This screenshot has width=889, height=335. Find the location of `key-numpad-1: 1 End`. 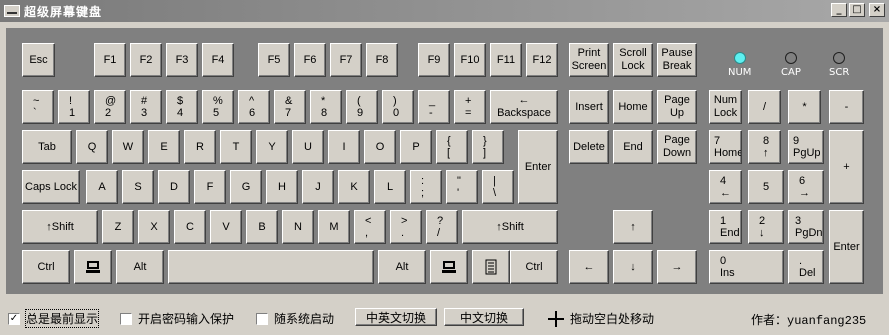

key-numpad-1: 1 End is located at coordinates (725, 227).